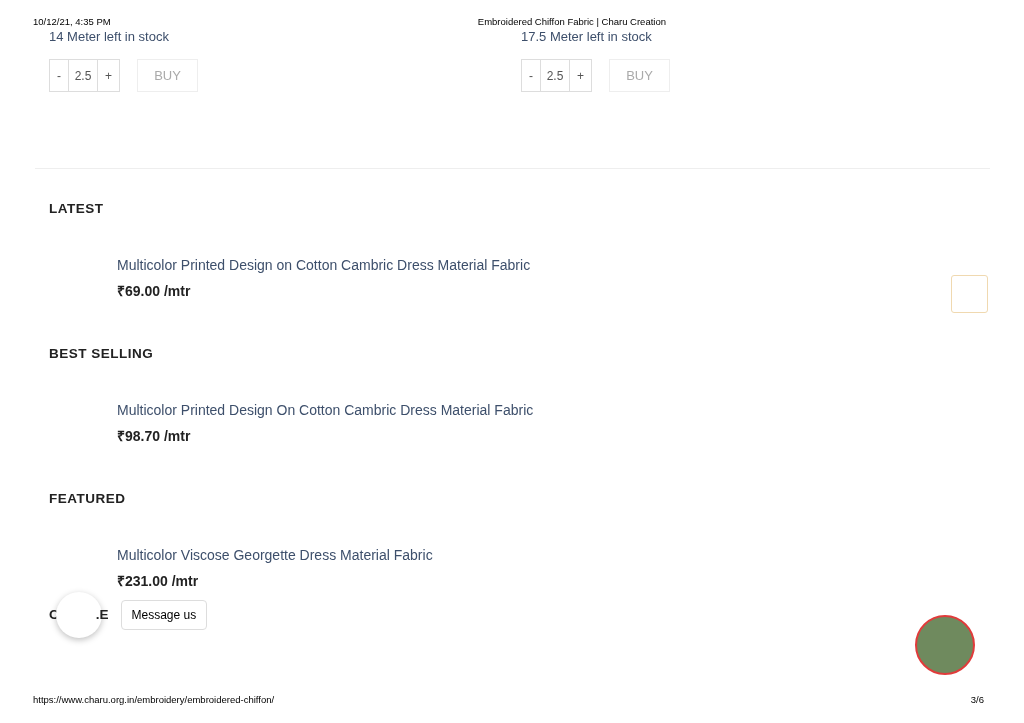 This screenshot has width=1024, height=723. What do you see at coordinates (154, 291) in the screenshot?
I see `product-price: ₹69.00 /mtr` at bounding box center [154, 291].